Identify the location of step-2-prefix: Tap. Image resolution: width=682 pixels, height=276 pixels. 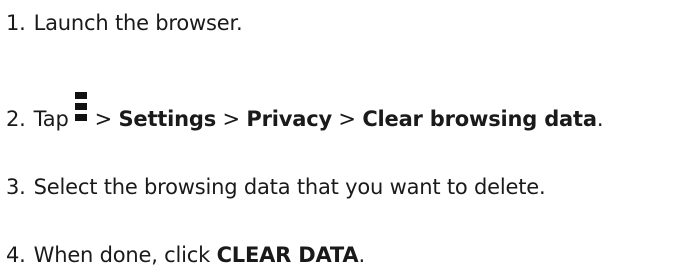
(51, 119).